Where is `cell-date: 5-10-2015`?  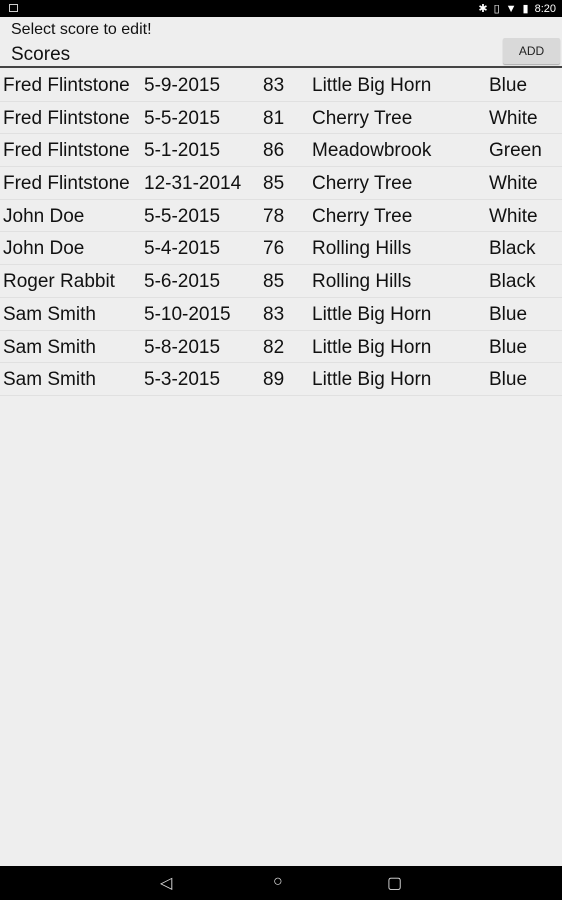 cell-date: 5-10-2015 is located at coordinates (187, 314).